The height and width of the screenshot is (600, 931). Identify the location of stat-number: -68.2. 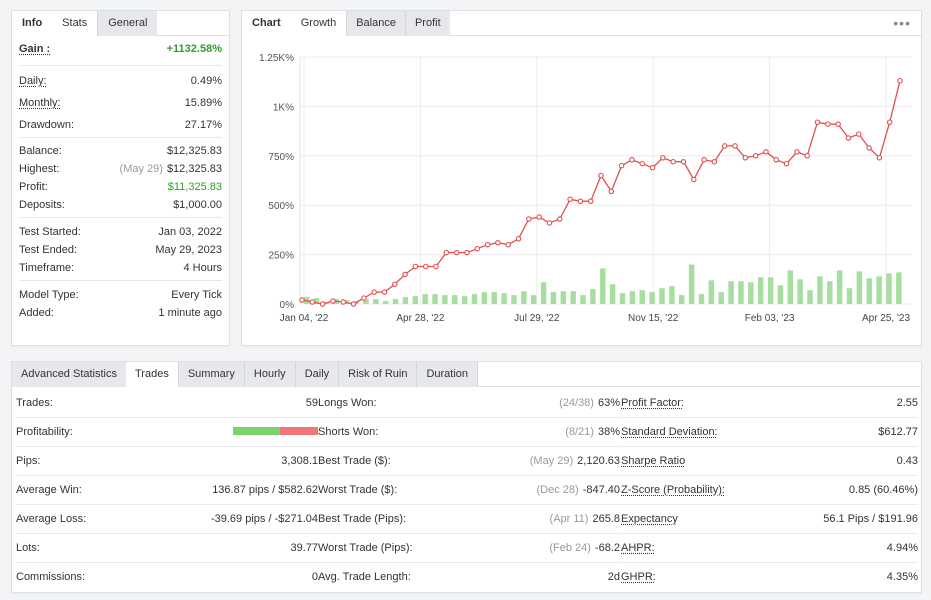
(607, 547).